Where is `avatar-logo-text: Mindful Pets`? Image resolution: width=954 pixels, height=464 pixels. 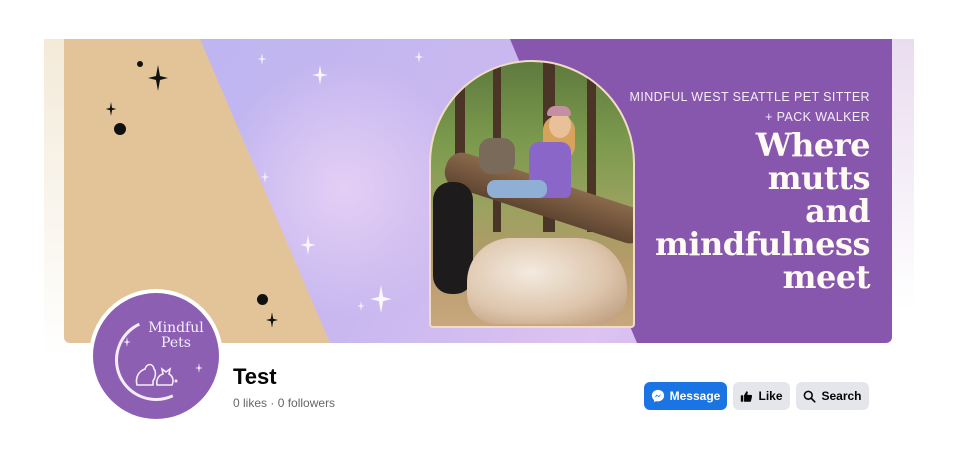 avatar-logo-text: Mindful Pets is located at coordinates (176, 336).